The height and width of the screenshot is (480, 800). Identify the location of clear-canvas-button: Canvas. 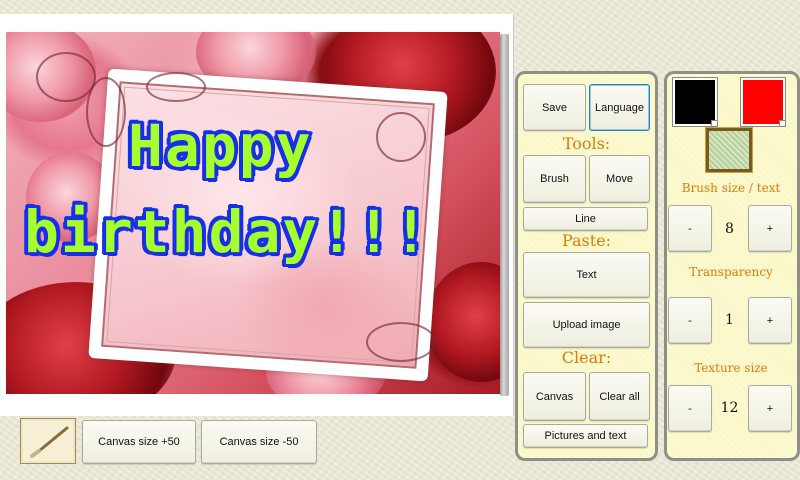
(554, 396).